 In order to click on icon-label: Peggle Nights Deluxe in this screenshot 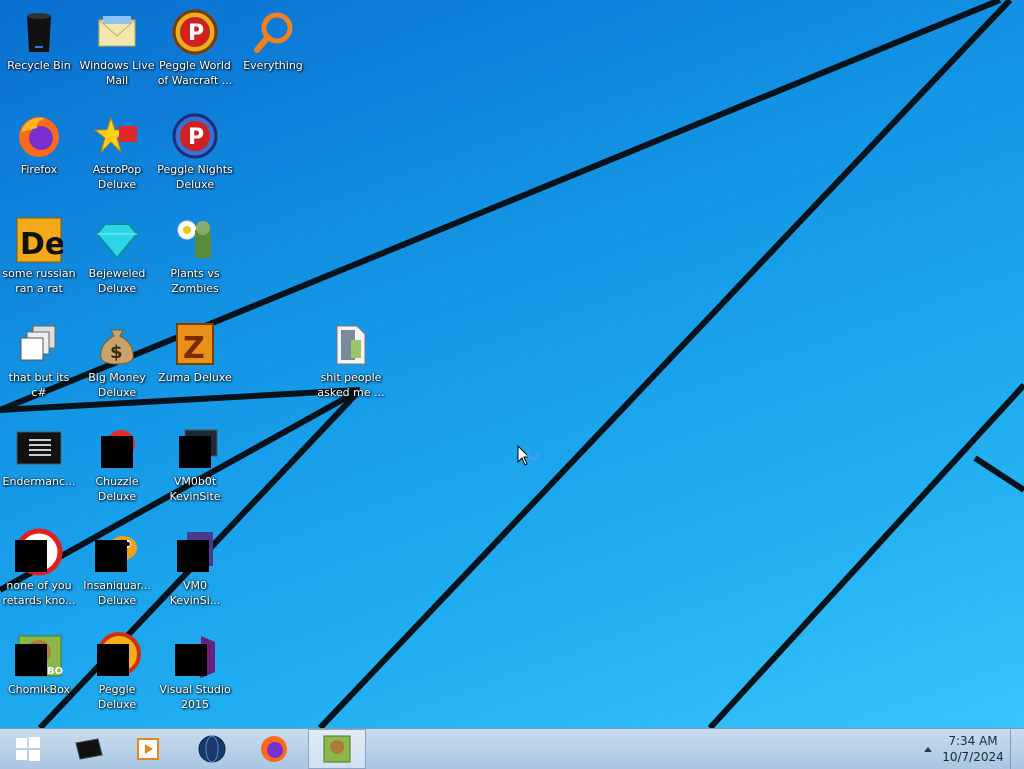, I will do `click(195, 177)`.